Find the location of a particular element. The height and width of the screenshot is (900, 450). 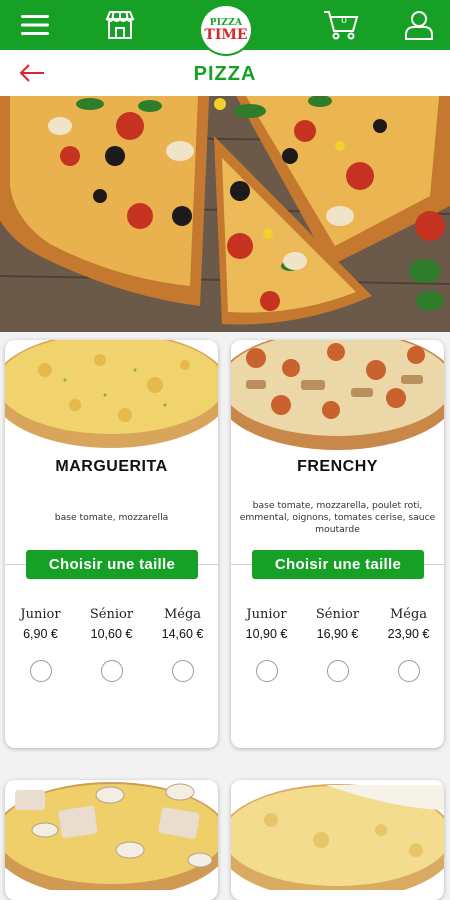

menu-icon is located at coordinates (35, 25).